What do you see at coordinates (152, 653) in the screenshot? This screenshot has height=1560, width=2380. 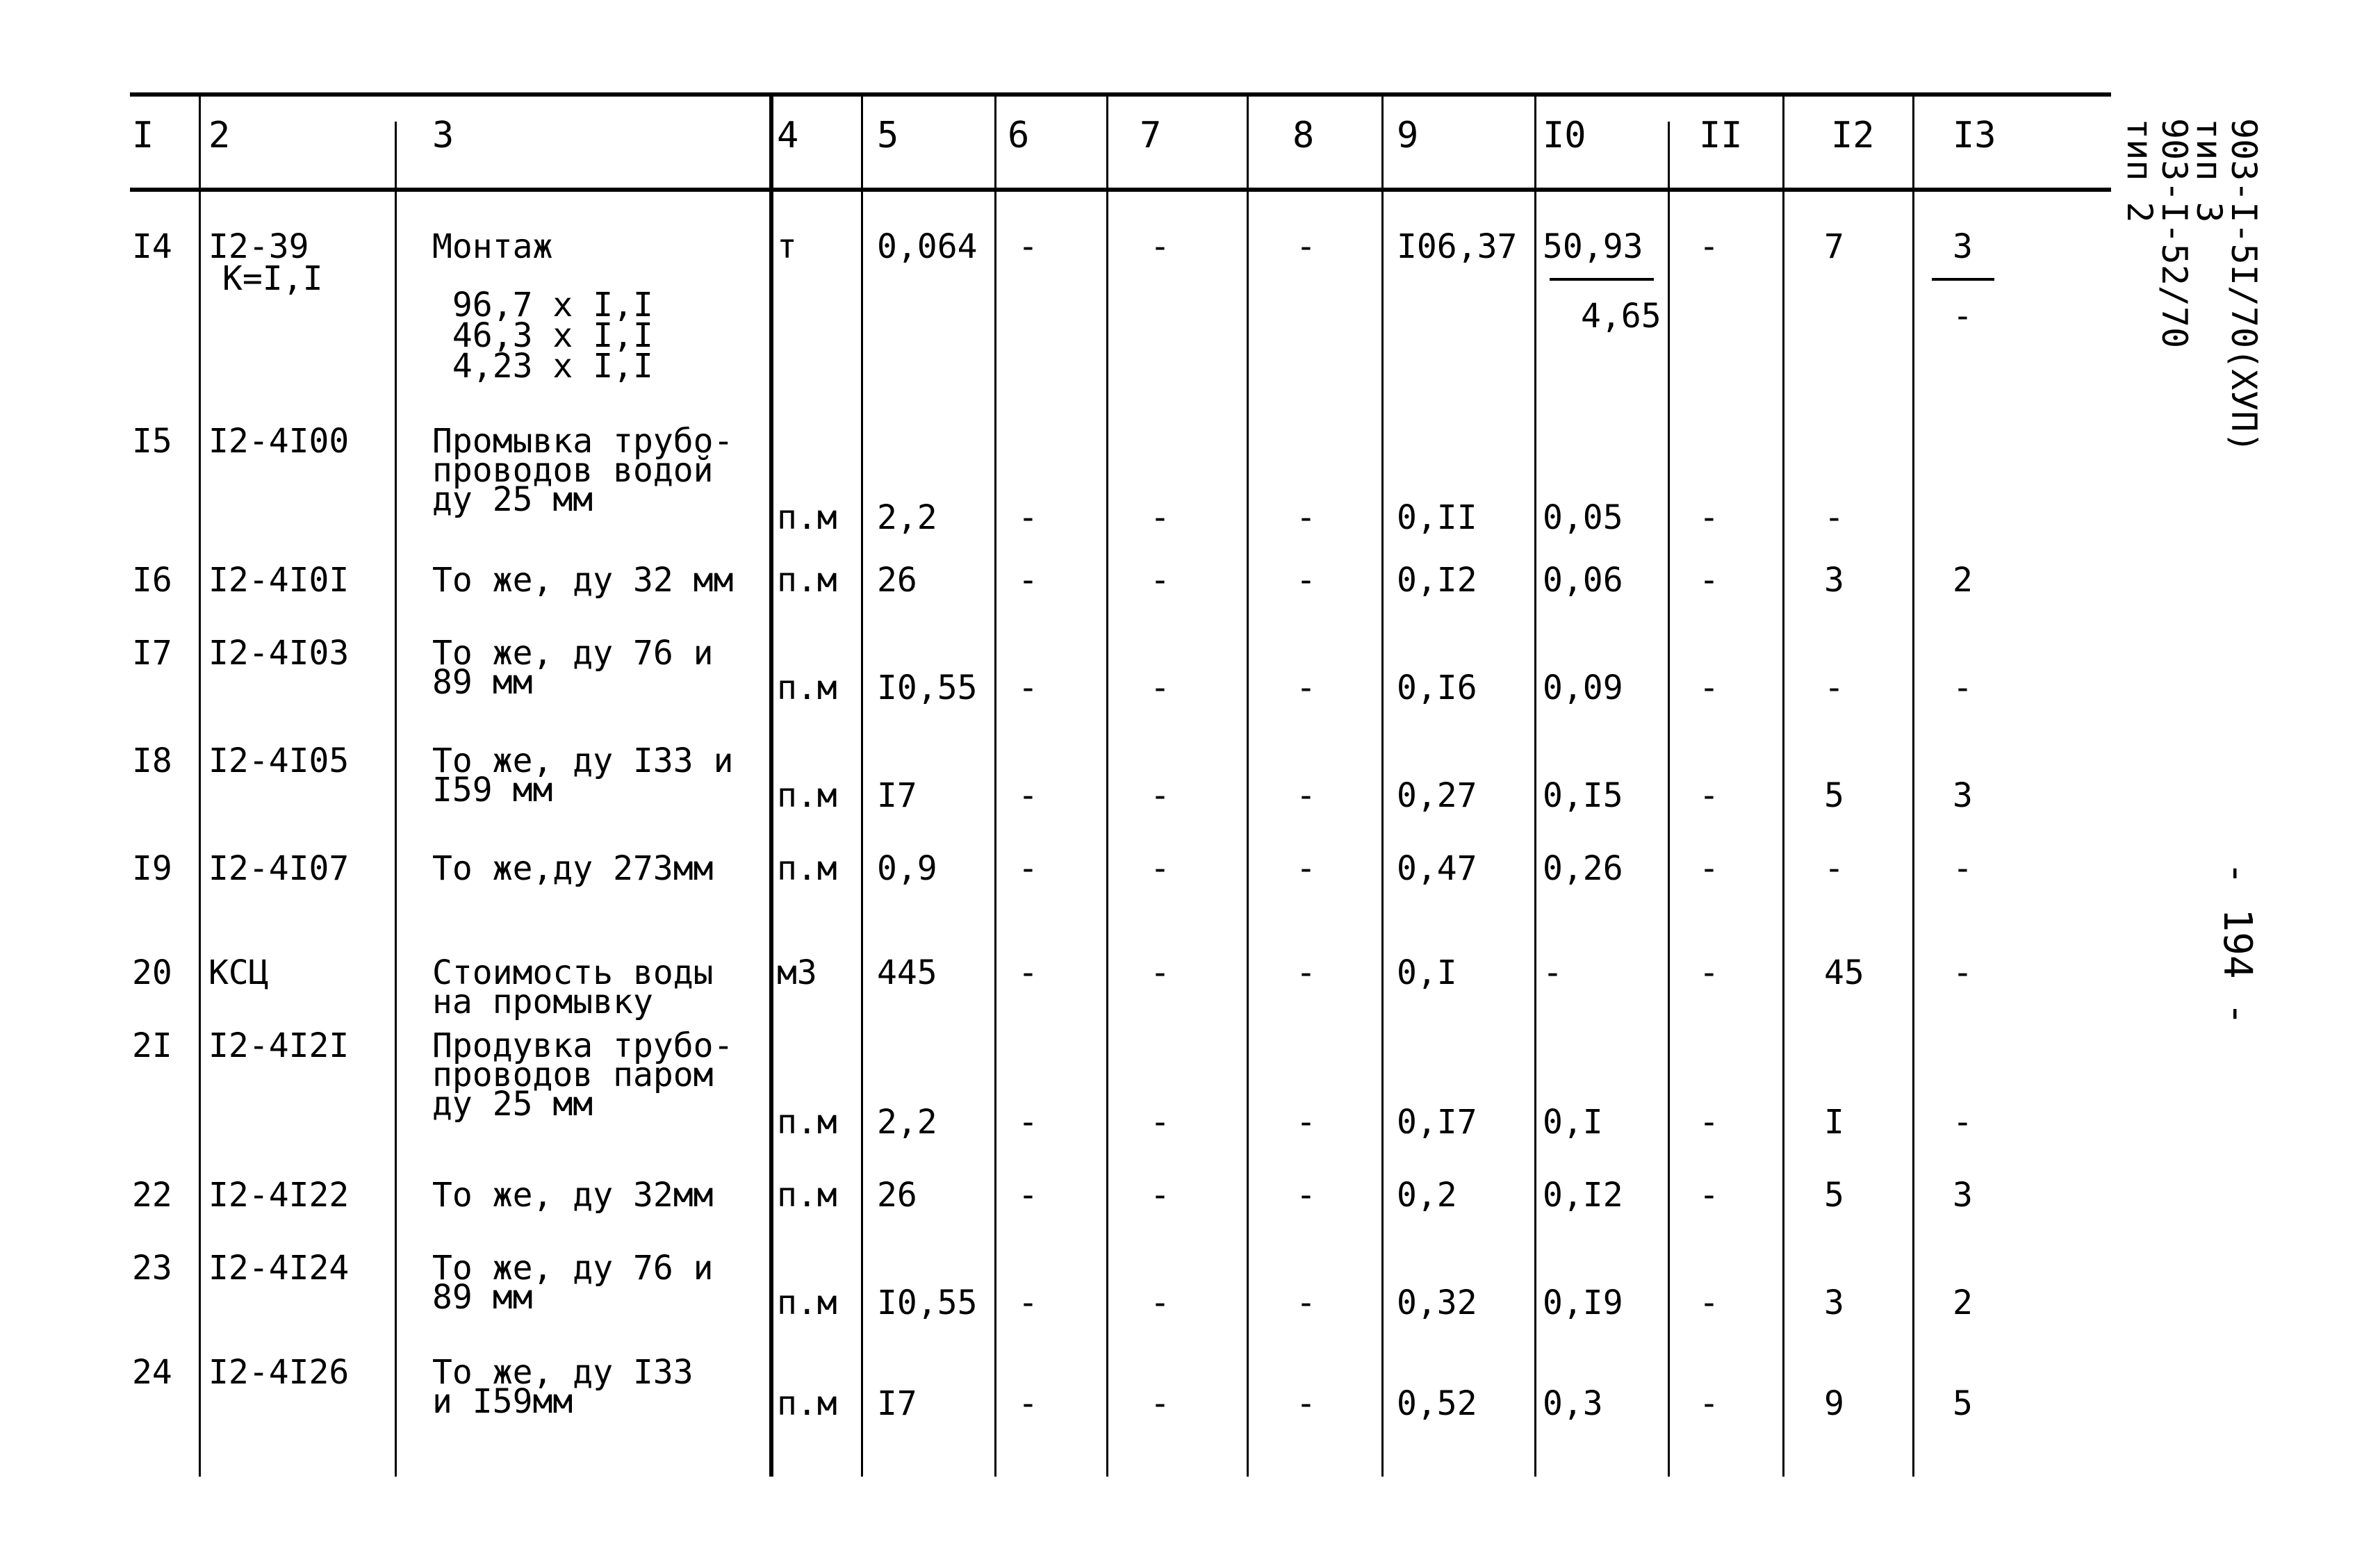 I see `row-number: I7` at bounding box center [152, 653].